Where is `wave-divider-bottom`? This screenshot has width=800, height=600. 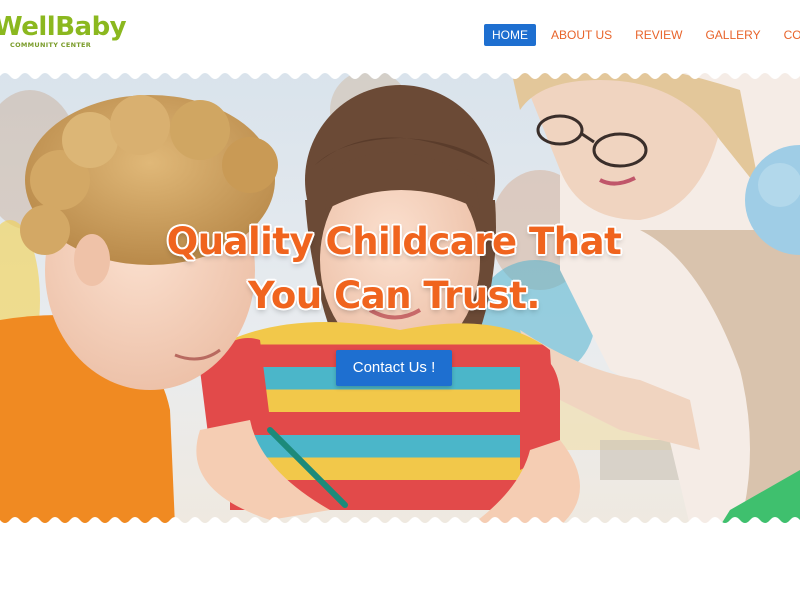 wave-divider-bottom is located at coordinates (400, 521).